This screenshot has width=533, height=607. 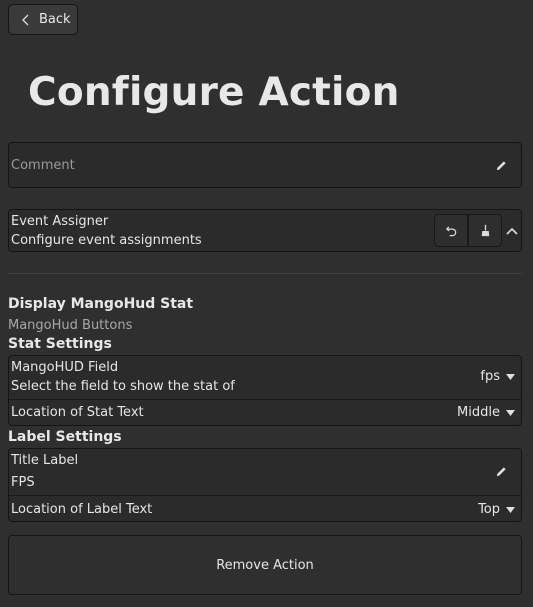 What do you see at coordinates (65, 367) in the screenshot?
I see `mangohud-field-label: MangoHUD Field` at bounding box center [65, 367].